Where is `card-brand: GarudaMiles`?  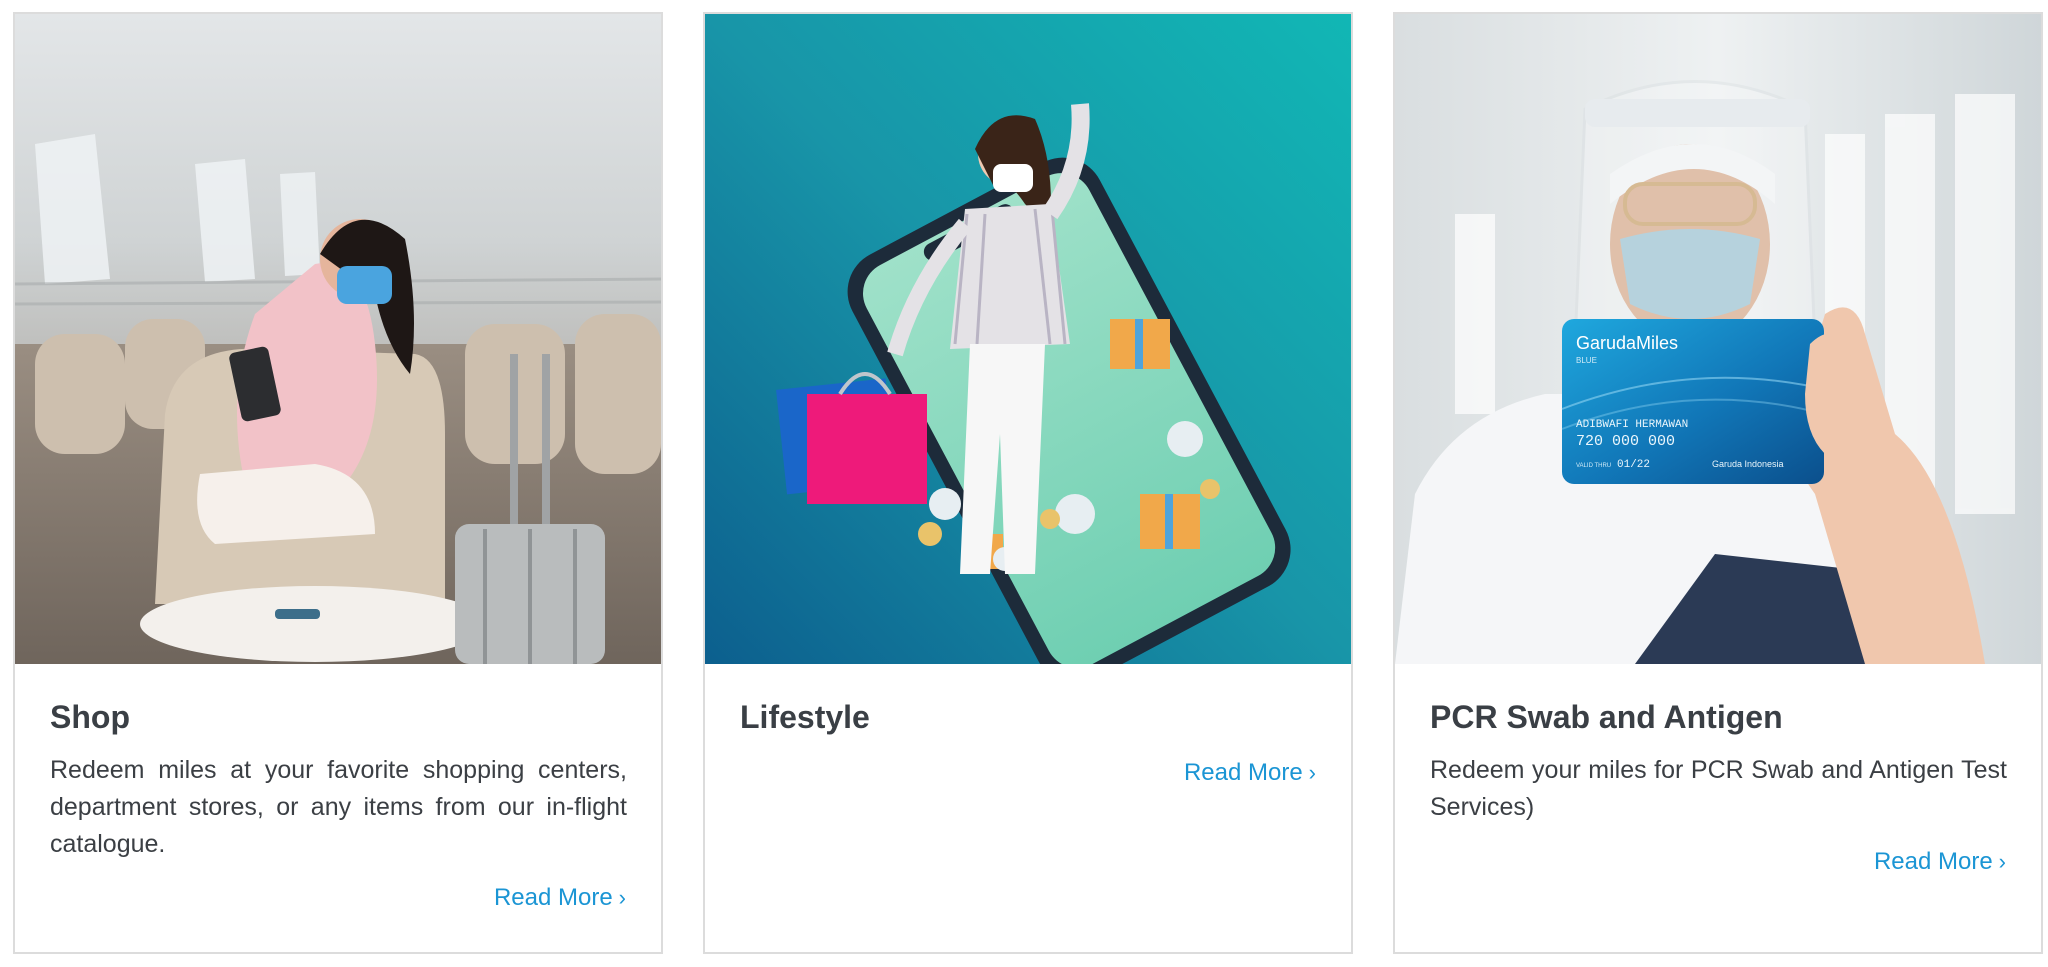 card-brand: GarudaMiles is located at coordinates (1627, 343).